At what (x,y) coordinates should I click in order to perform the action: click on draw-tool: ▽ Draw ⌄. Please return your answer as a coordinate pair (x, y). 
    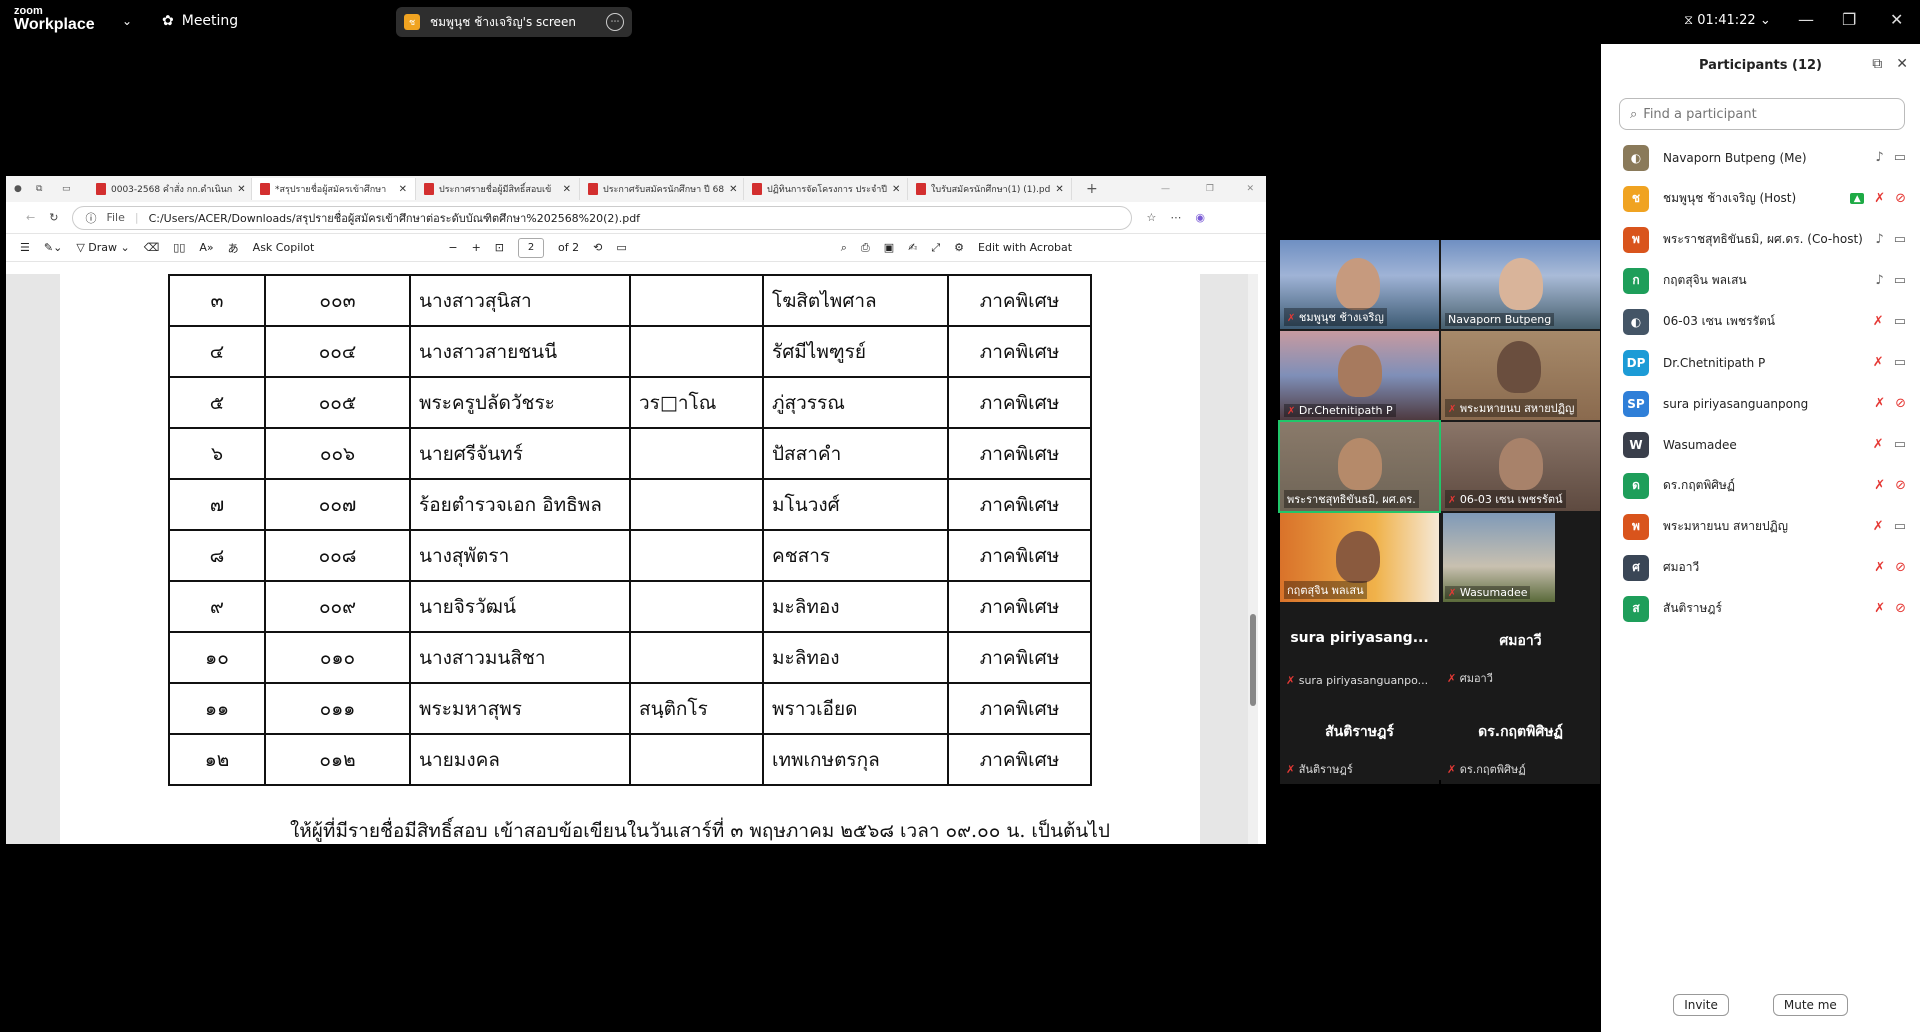
    Looking at the image, I should click on (102, 247).